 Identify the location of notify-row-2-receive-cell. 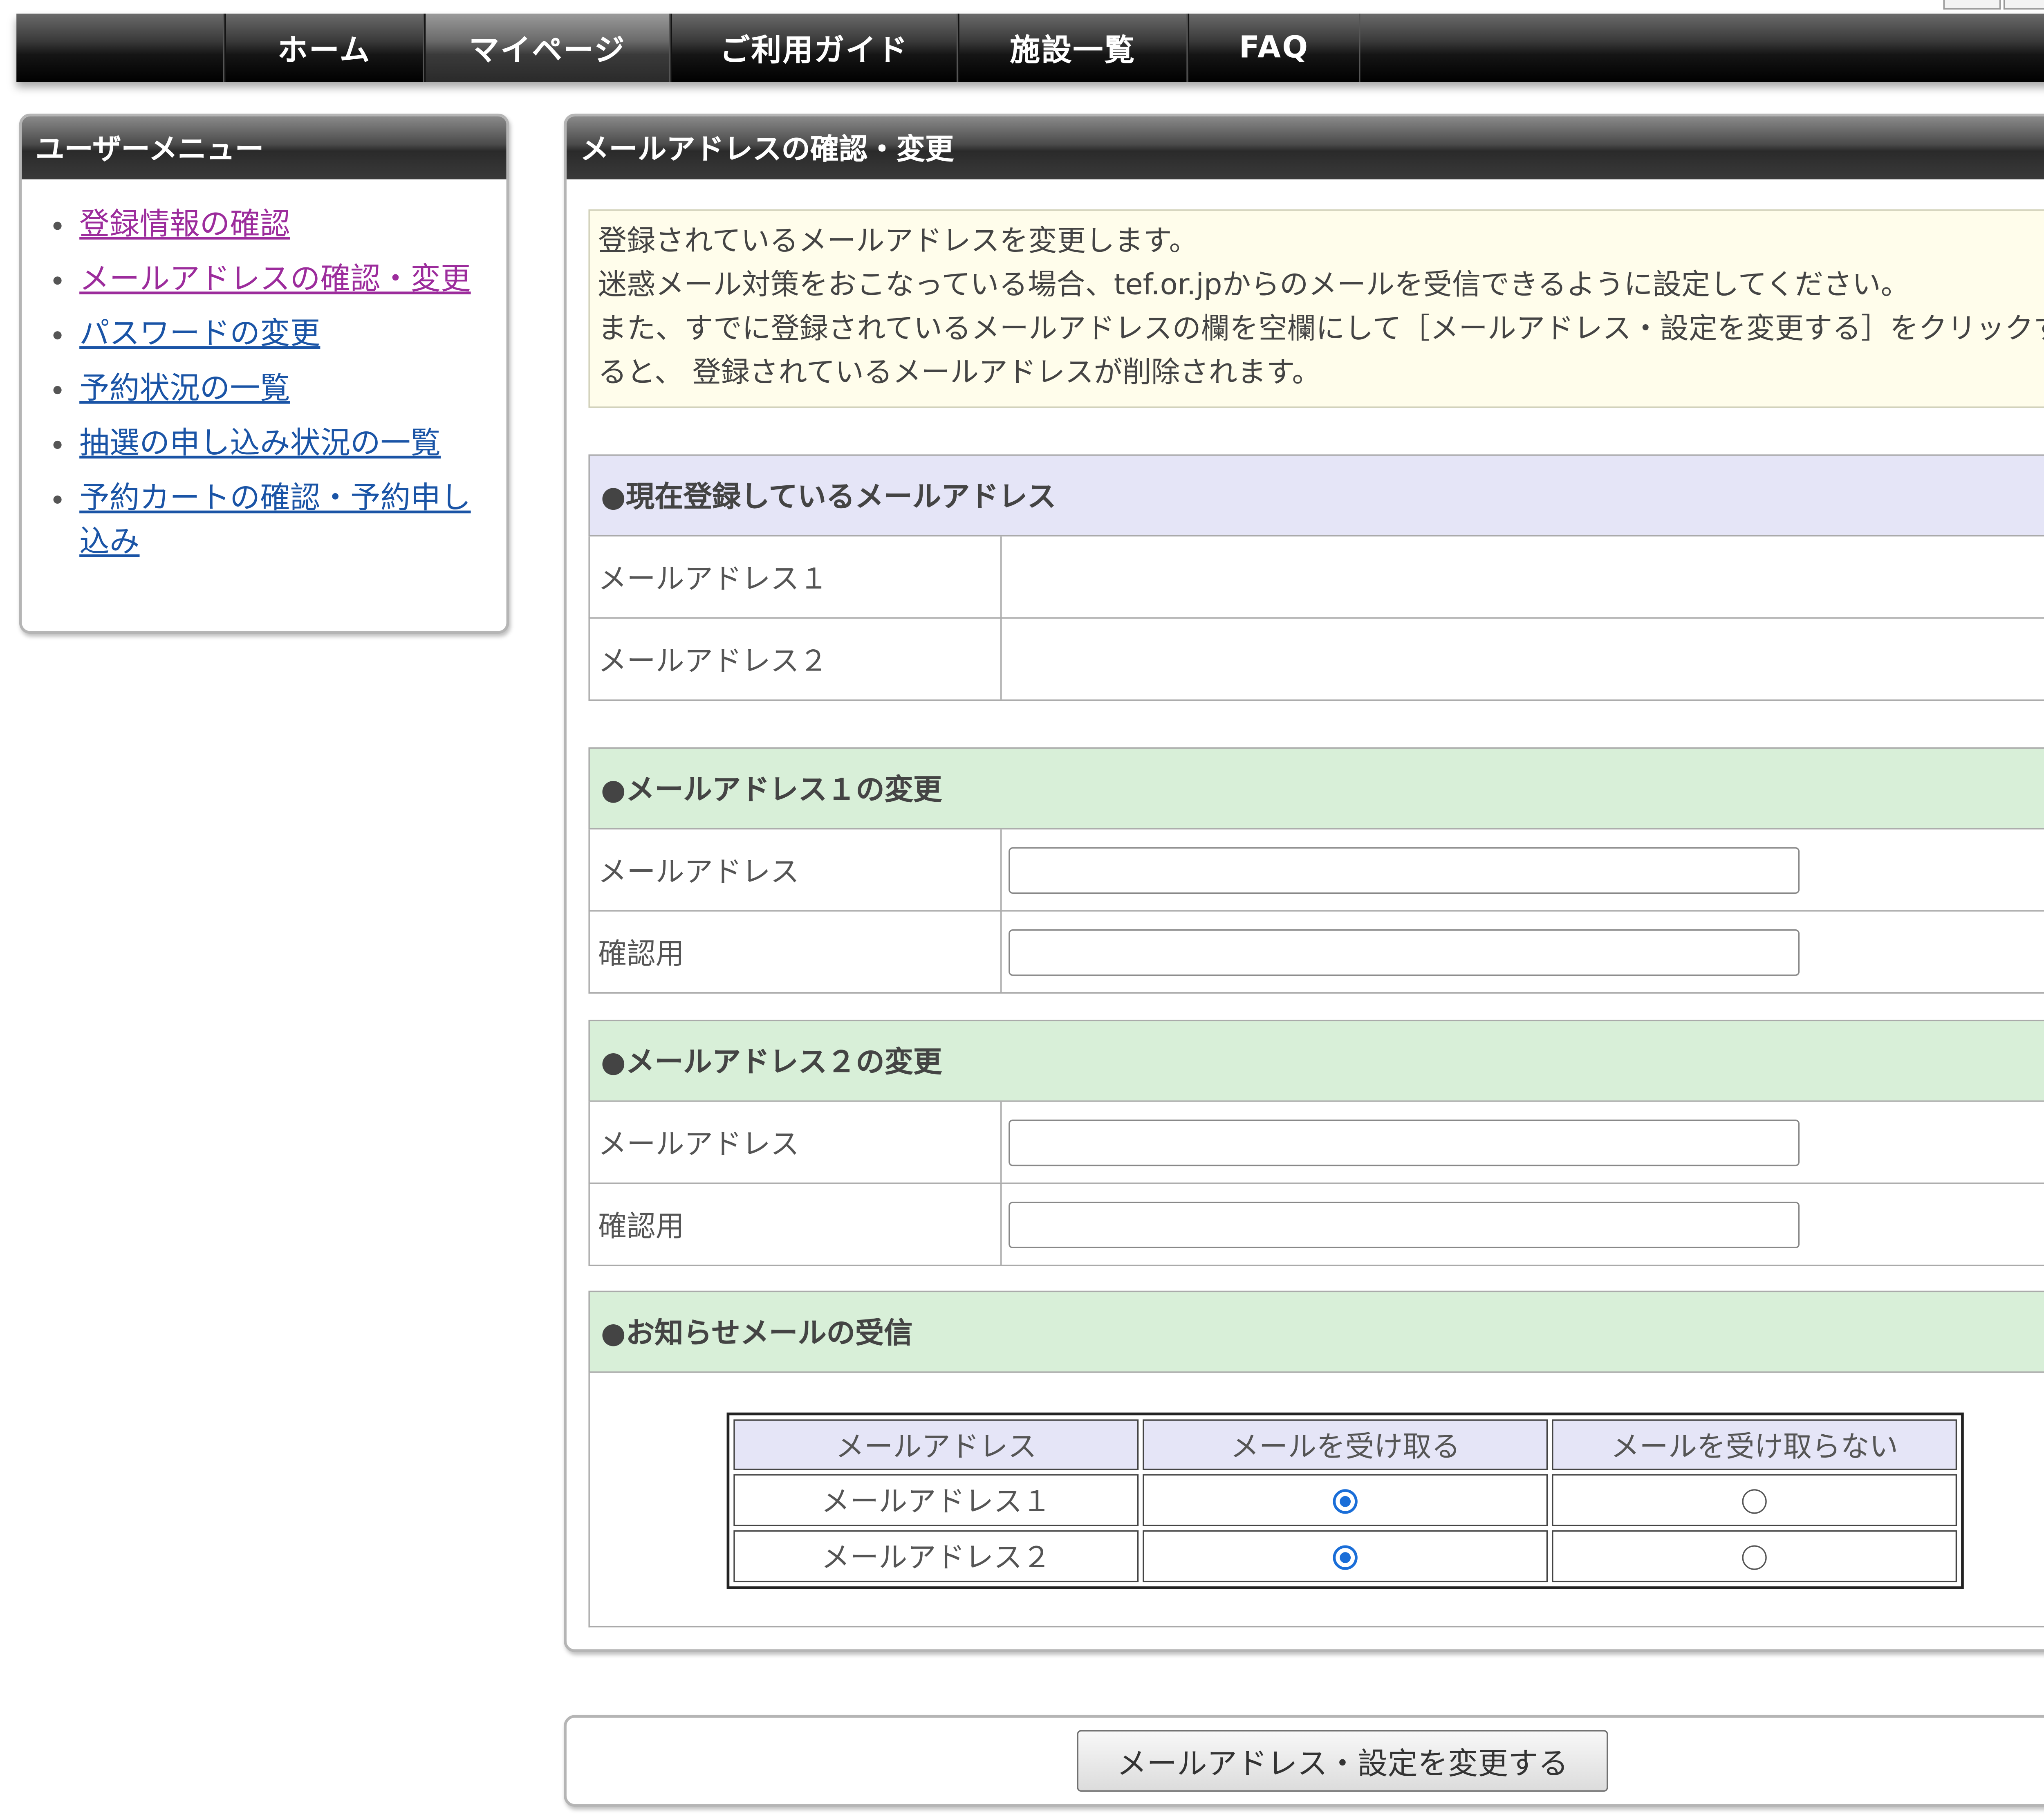
(1345, 1556).